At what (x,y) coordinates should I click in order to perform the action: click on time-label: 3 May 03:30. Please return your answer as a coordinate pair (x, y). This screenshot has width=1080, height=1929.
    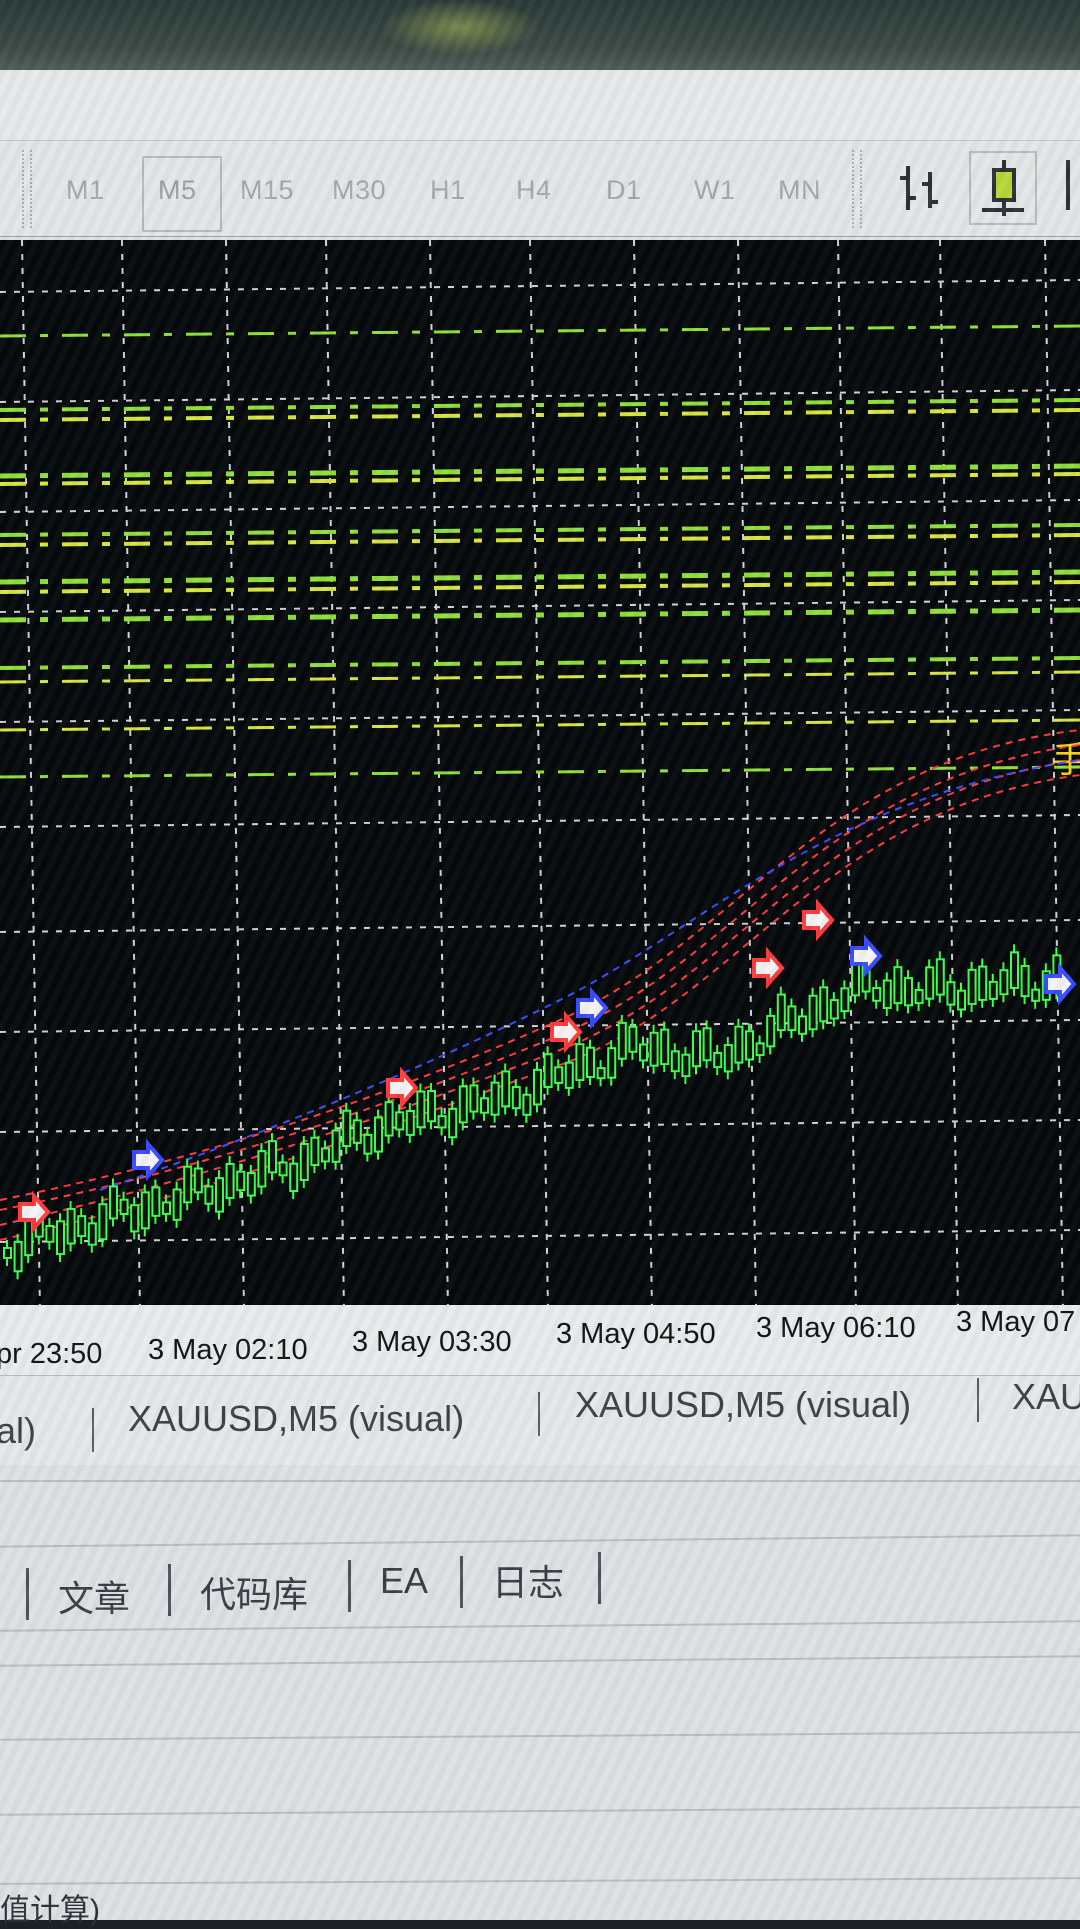
    Looking at the image, I should click on (432, 1342).